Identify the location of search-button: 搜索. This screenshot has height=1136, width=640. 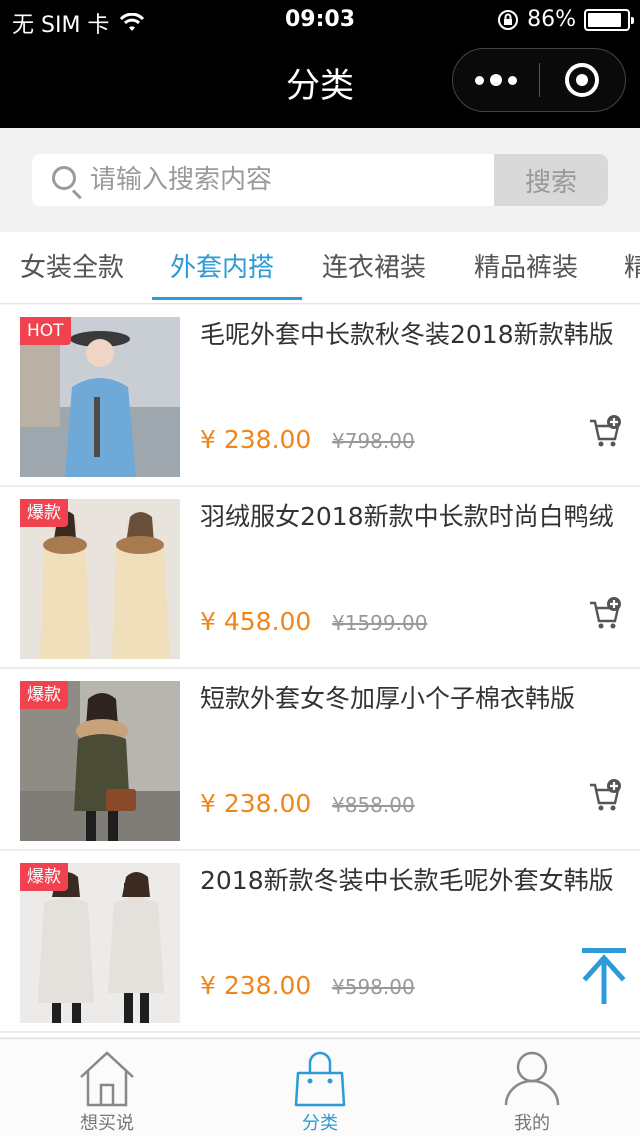
(551, 180).